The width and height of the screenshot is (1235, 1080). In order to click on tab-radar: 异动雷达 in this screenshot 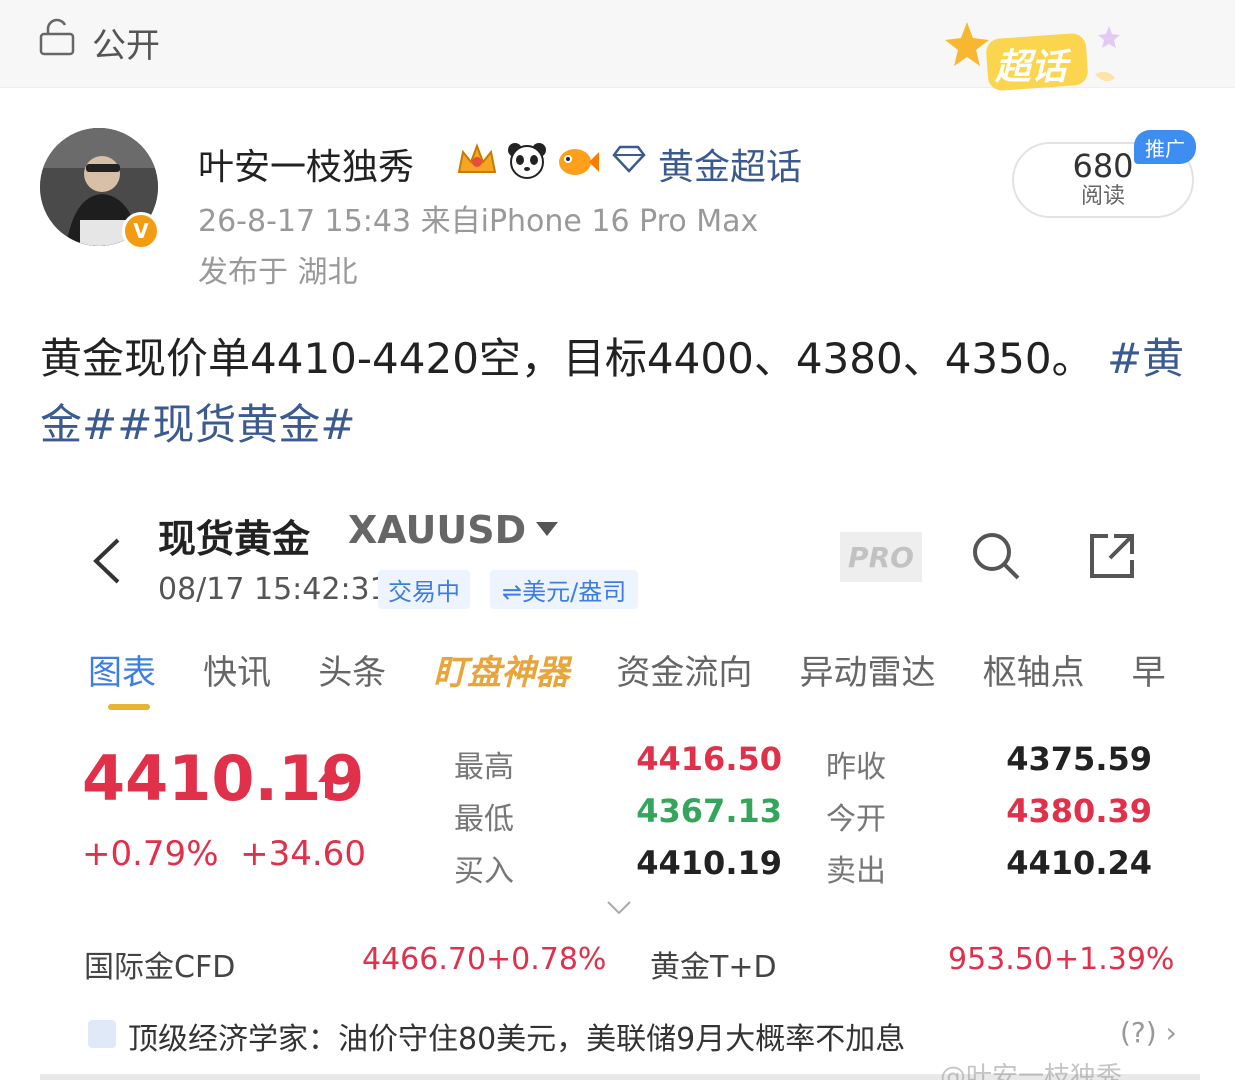, I will do `click(867, 669)`.